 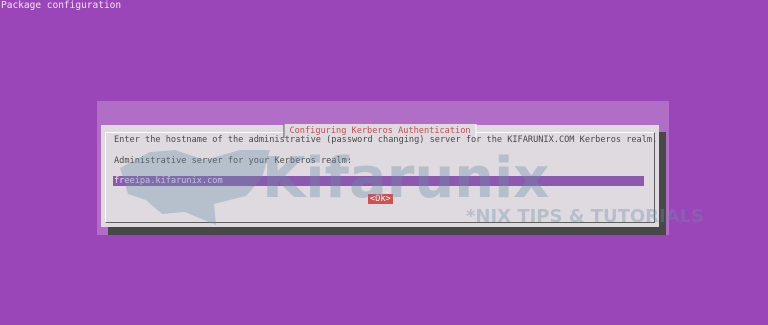 I want to click on window-title: Package configuration, so click(x=61, y=5).